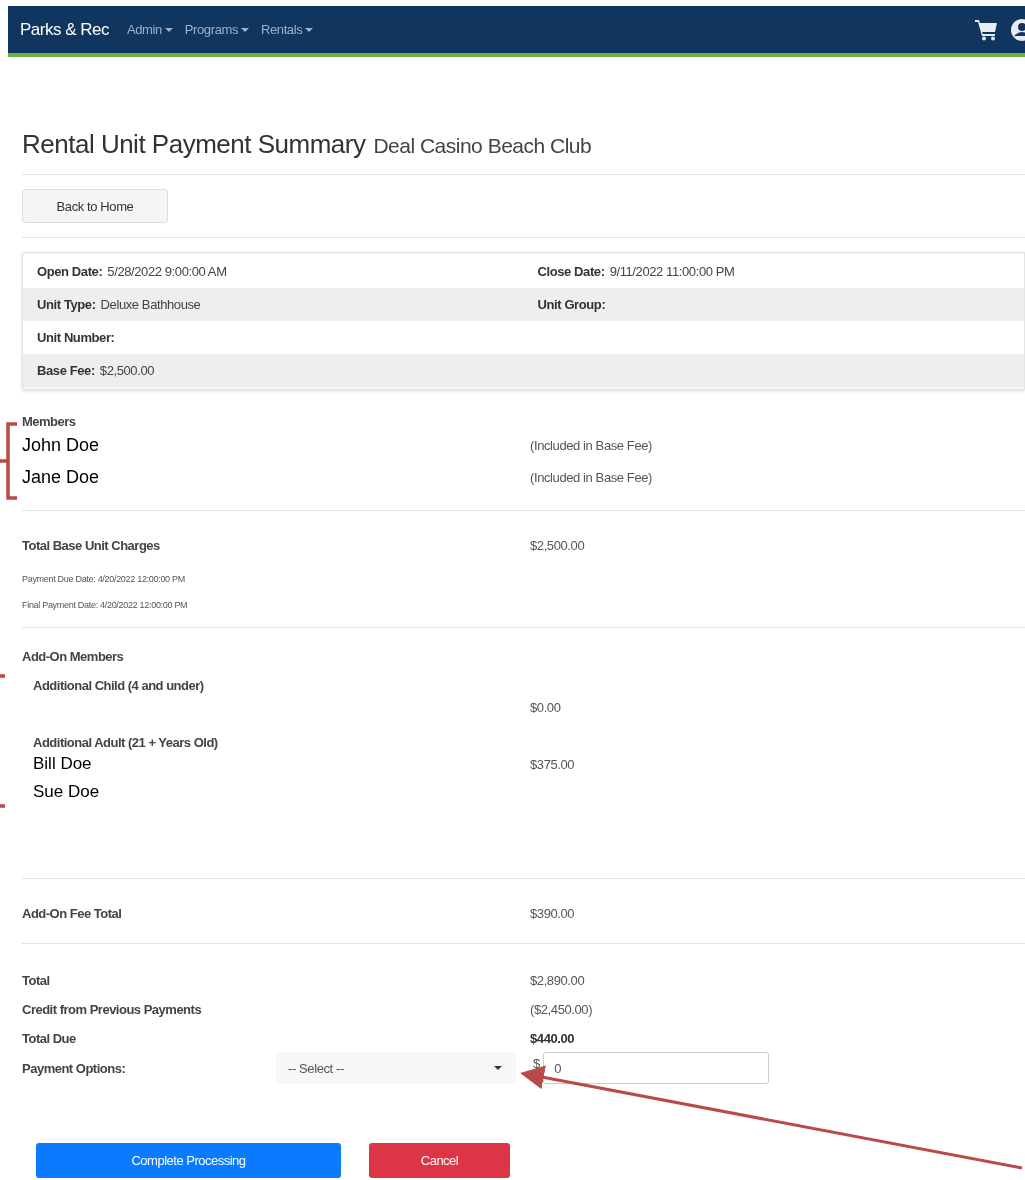 The width and height of the screenshot is (1025, 1180). I want to click on total-amount: $2,890.00, so click(557, 980).